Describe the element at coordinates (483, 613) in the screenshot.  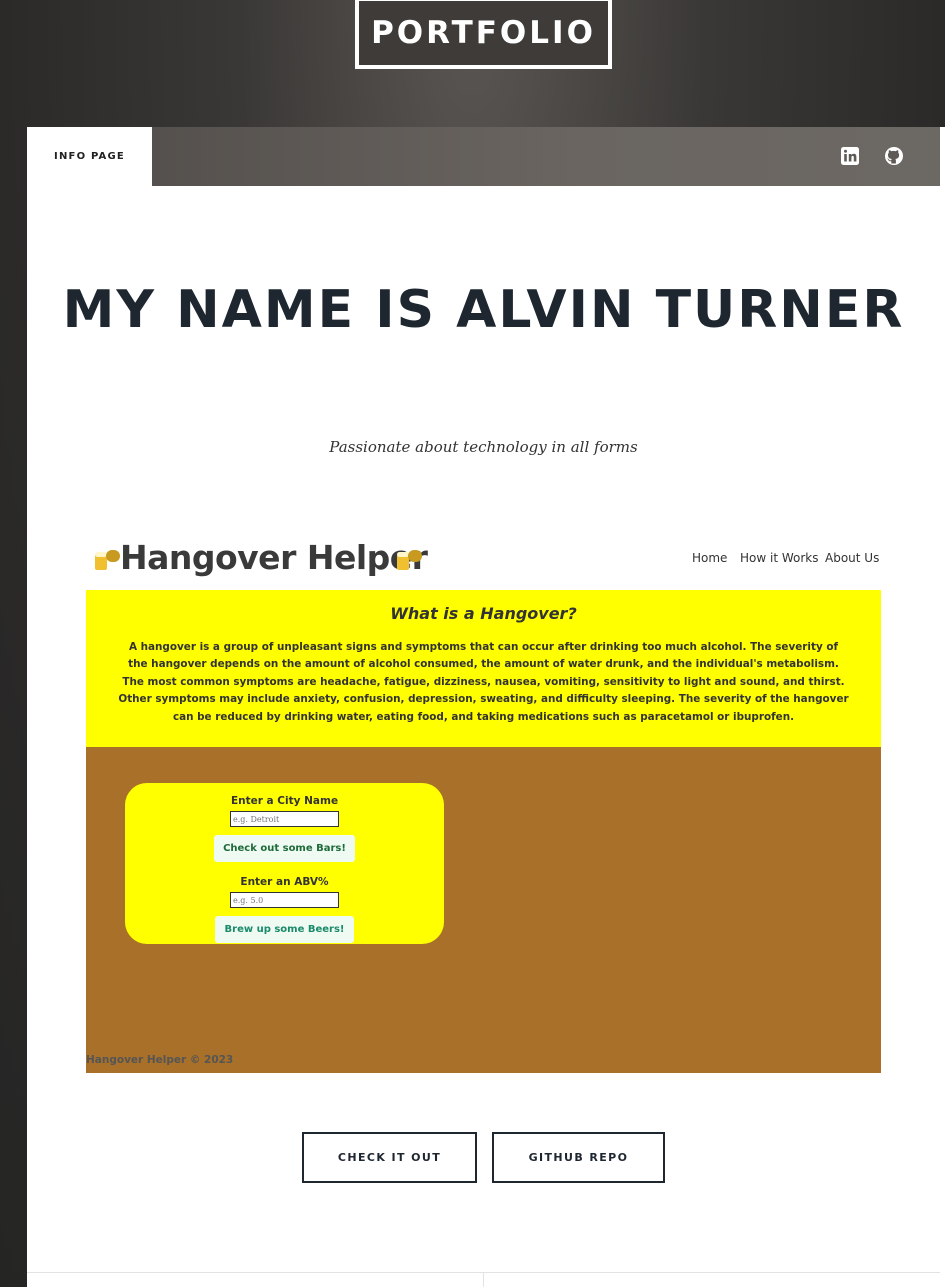
I see `project-intro-heading: What is a Hangover?` at that location.